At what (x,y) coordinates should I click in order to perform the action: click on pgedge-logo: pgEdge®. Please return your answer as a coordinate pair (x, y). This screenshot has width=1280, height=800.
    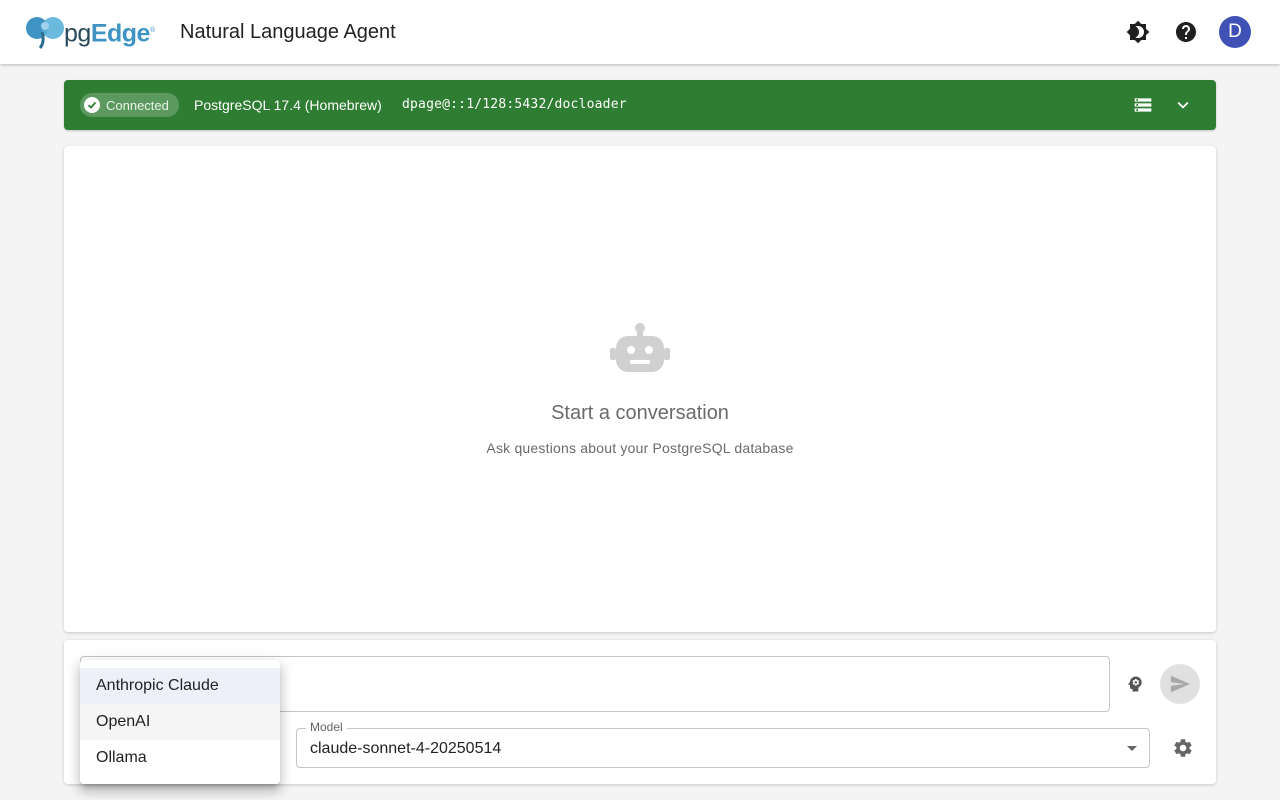
    Looking at the image, I should click on (96, 32).